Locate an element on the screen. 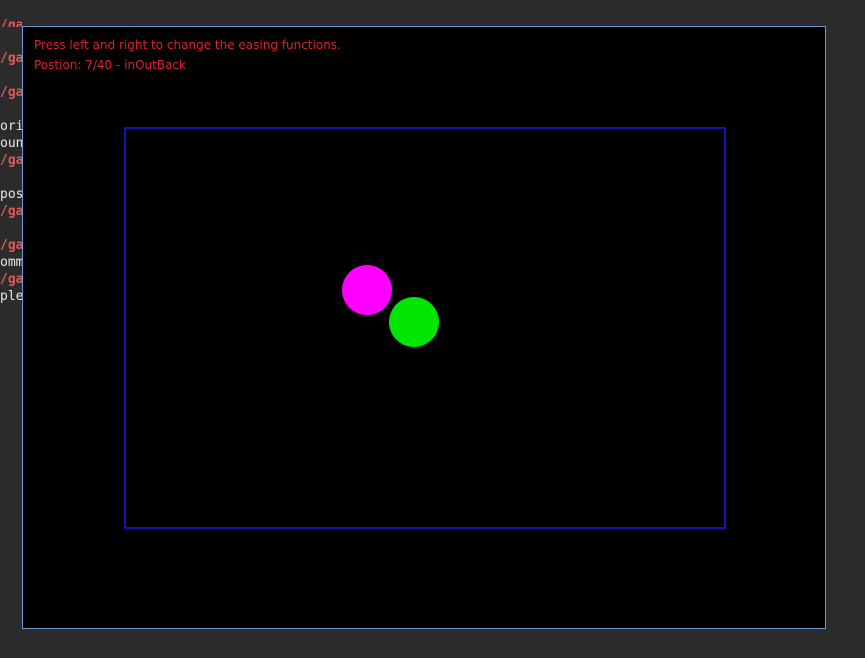 The height and width of the screenshot is (658, 865). terminal-line: ori is located at coordinates (11, 126).